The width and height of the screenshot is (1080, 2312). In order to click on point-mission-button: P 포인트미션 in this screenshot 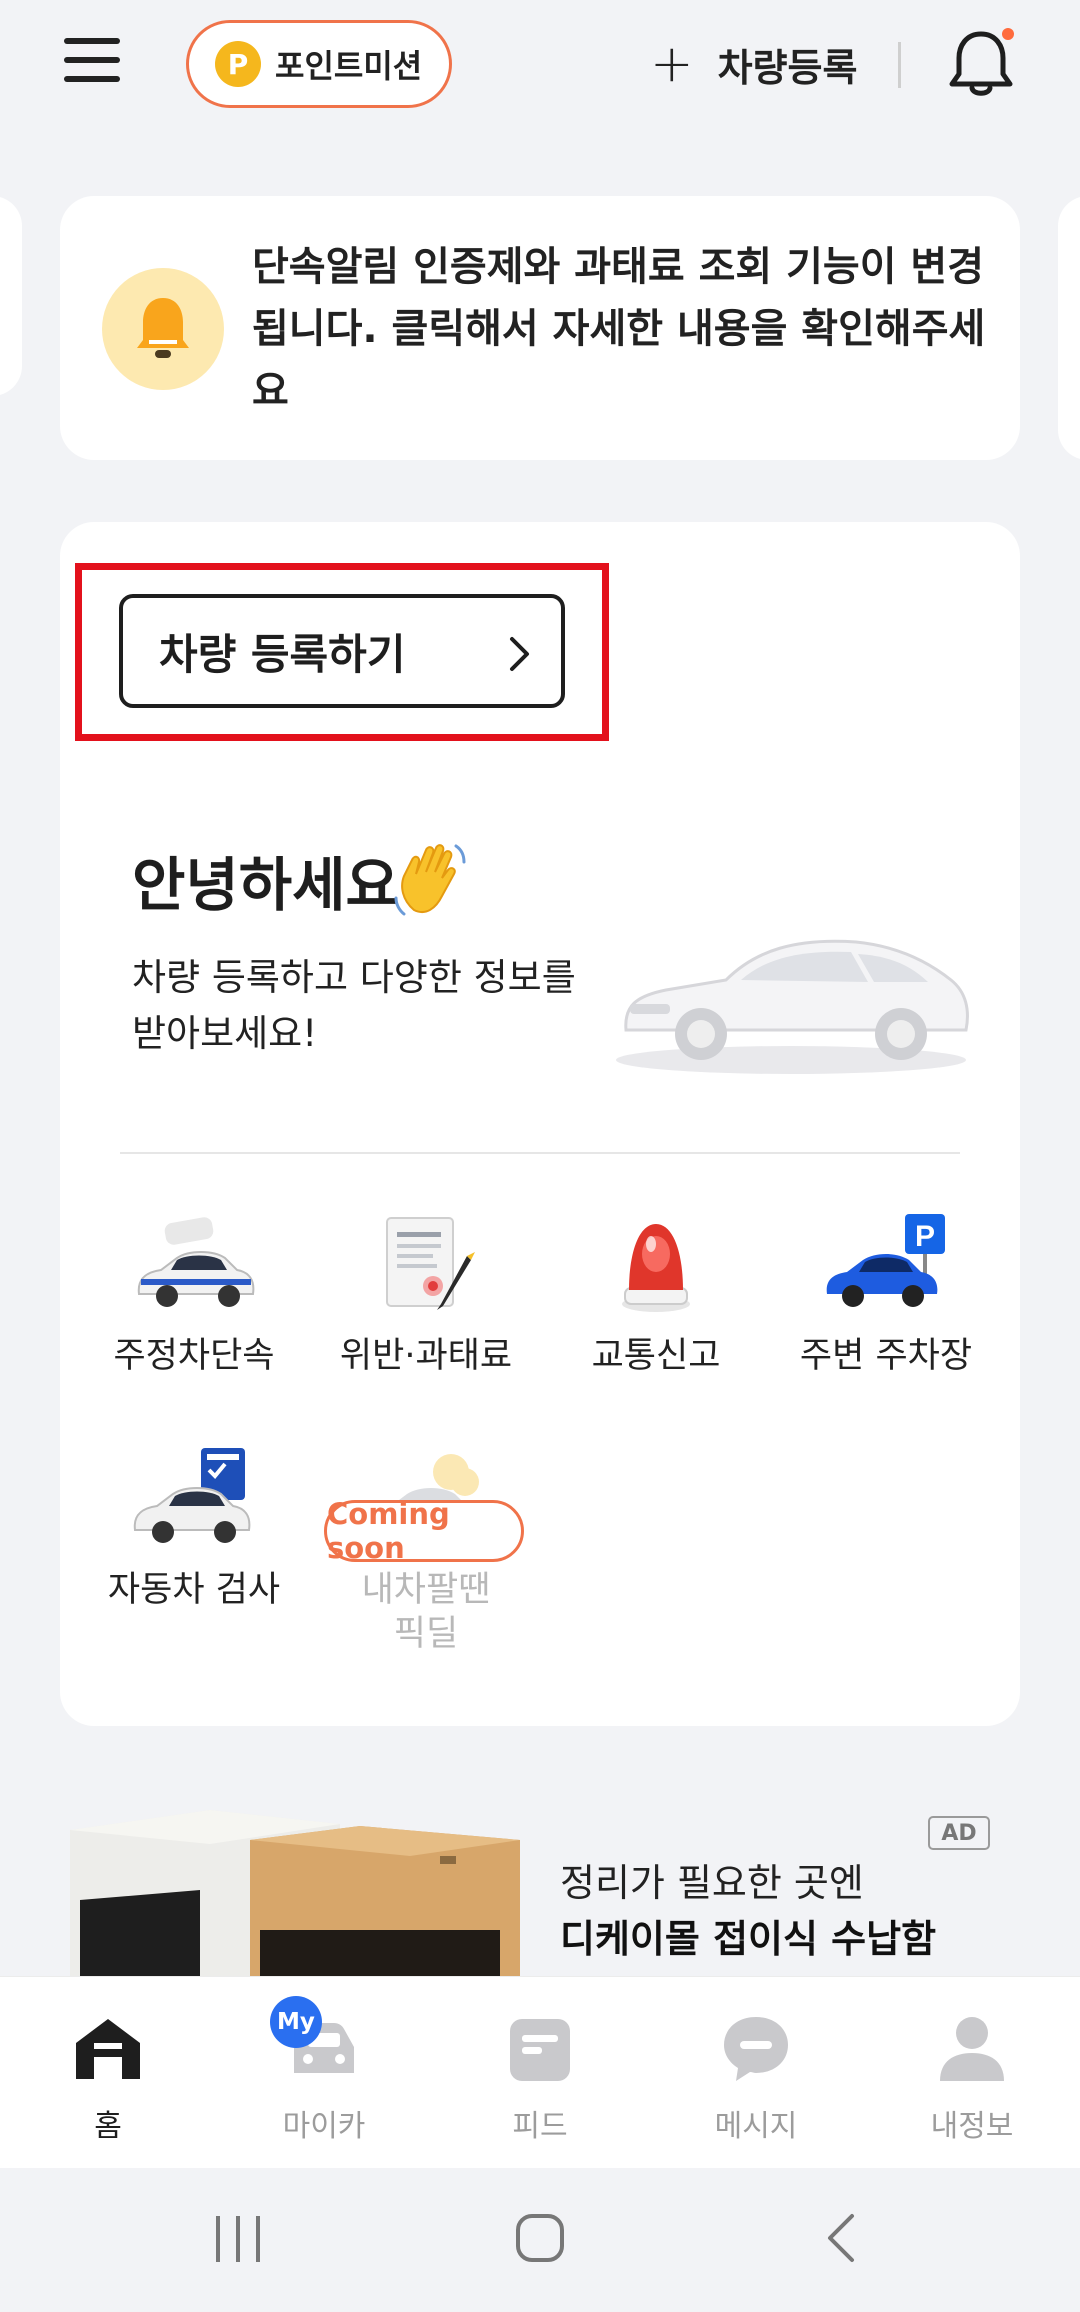, I will do `click(319, 64)`.